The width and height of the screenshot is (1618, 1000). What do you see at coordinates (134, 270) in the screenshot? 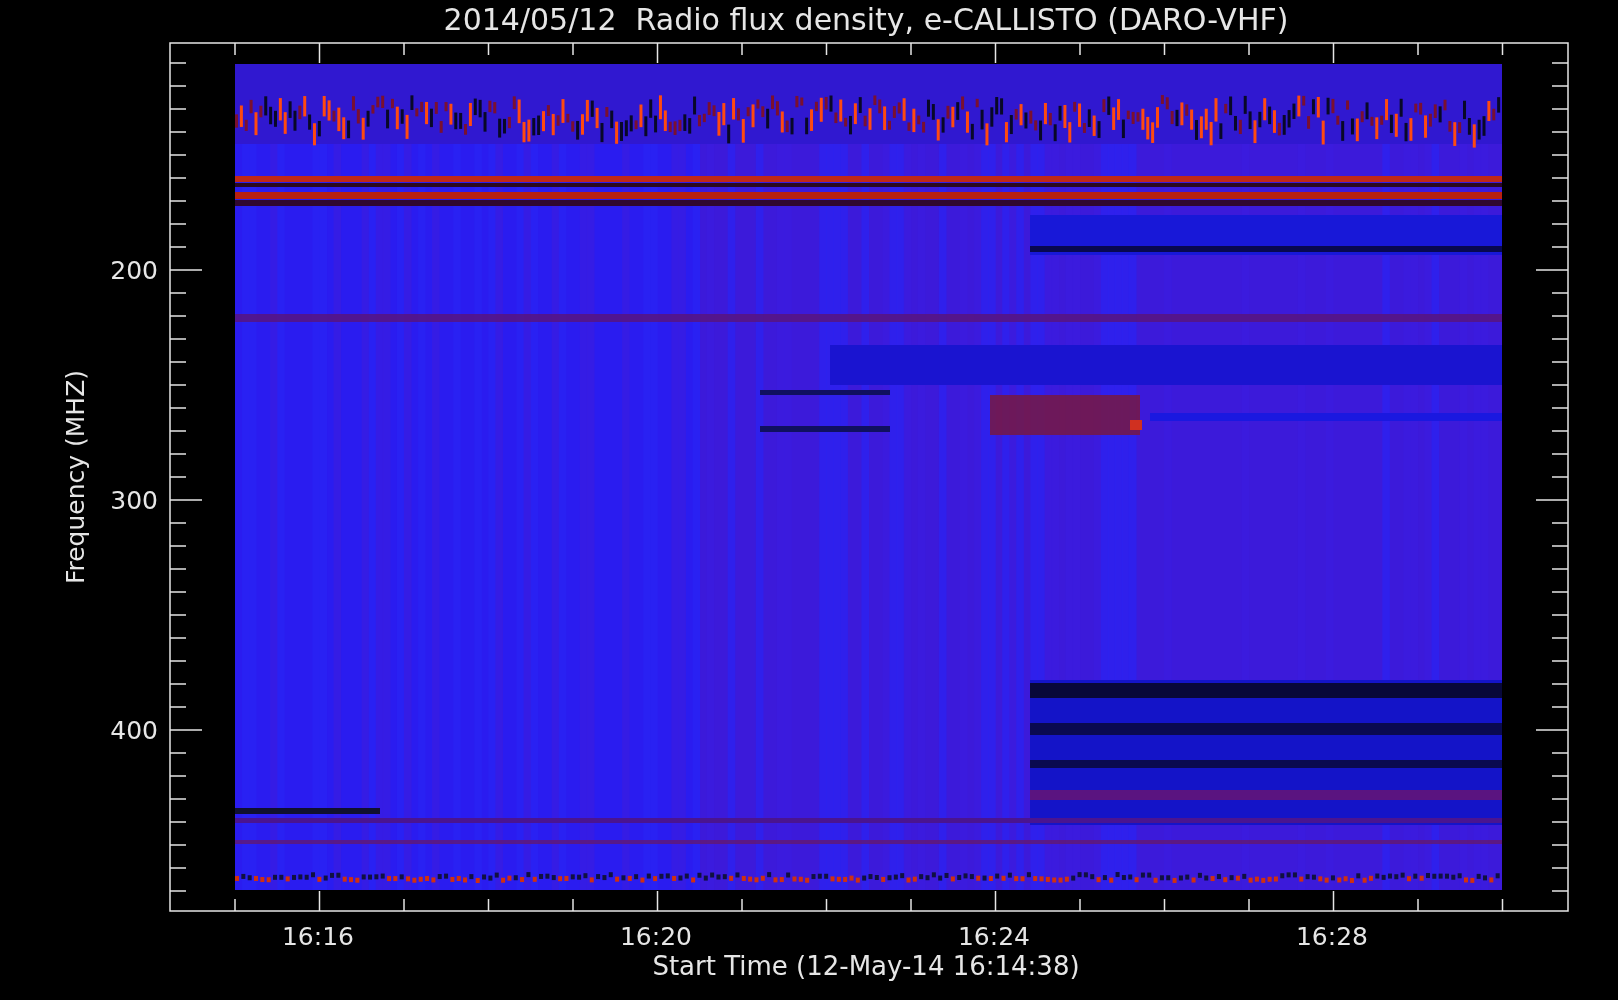
I see `y-tick-label: 200` at bounding box center [134, 270].